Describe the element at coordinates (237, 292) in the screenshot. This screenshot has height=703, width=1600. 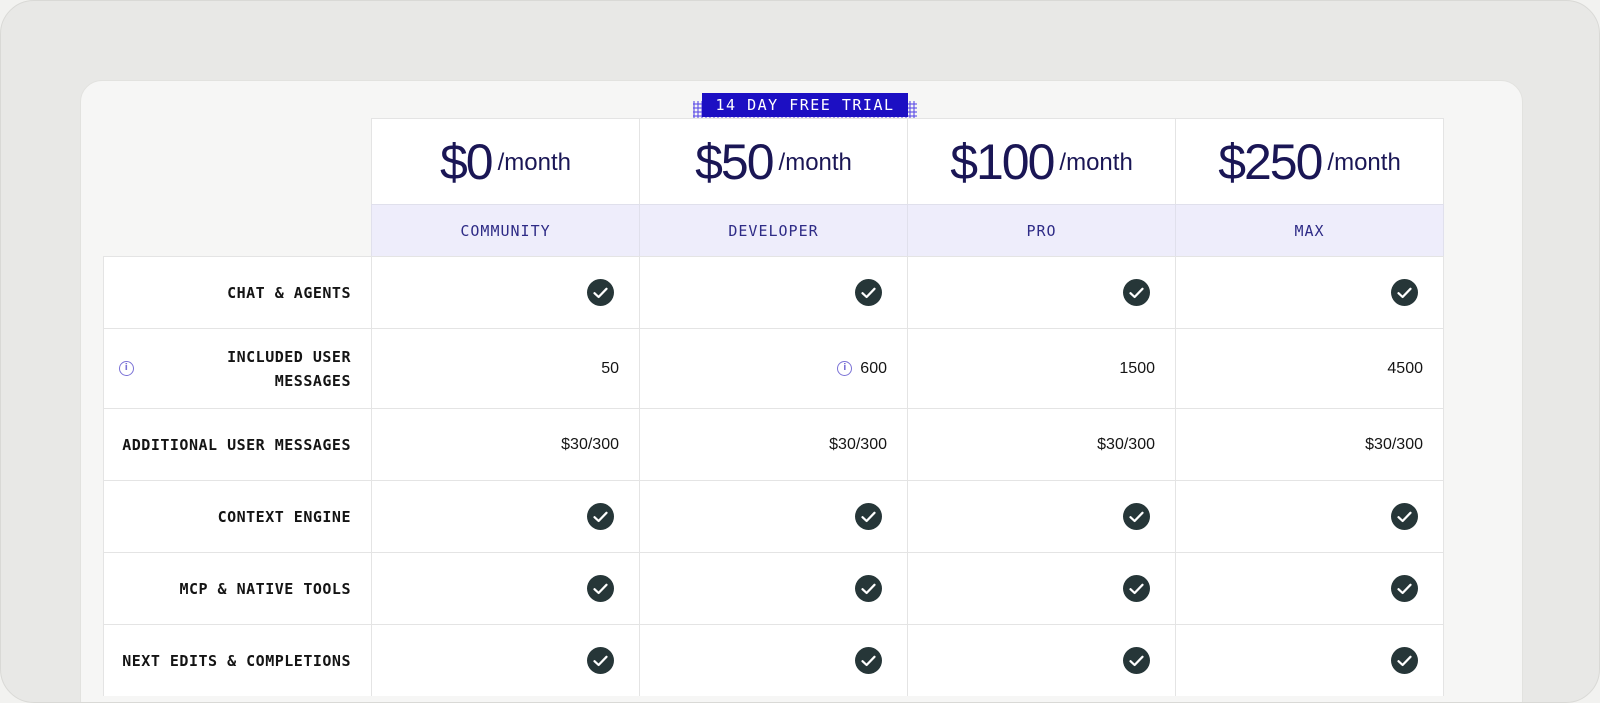
I see `row-label-chat-agents: CHAT & AGENTS` at that location.